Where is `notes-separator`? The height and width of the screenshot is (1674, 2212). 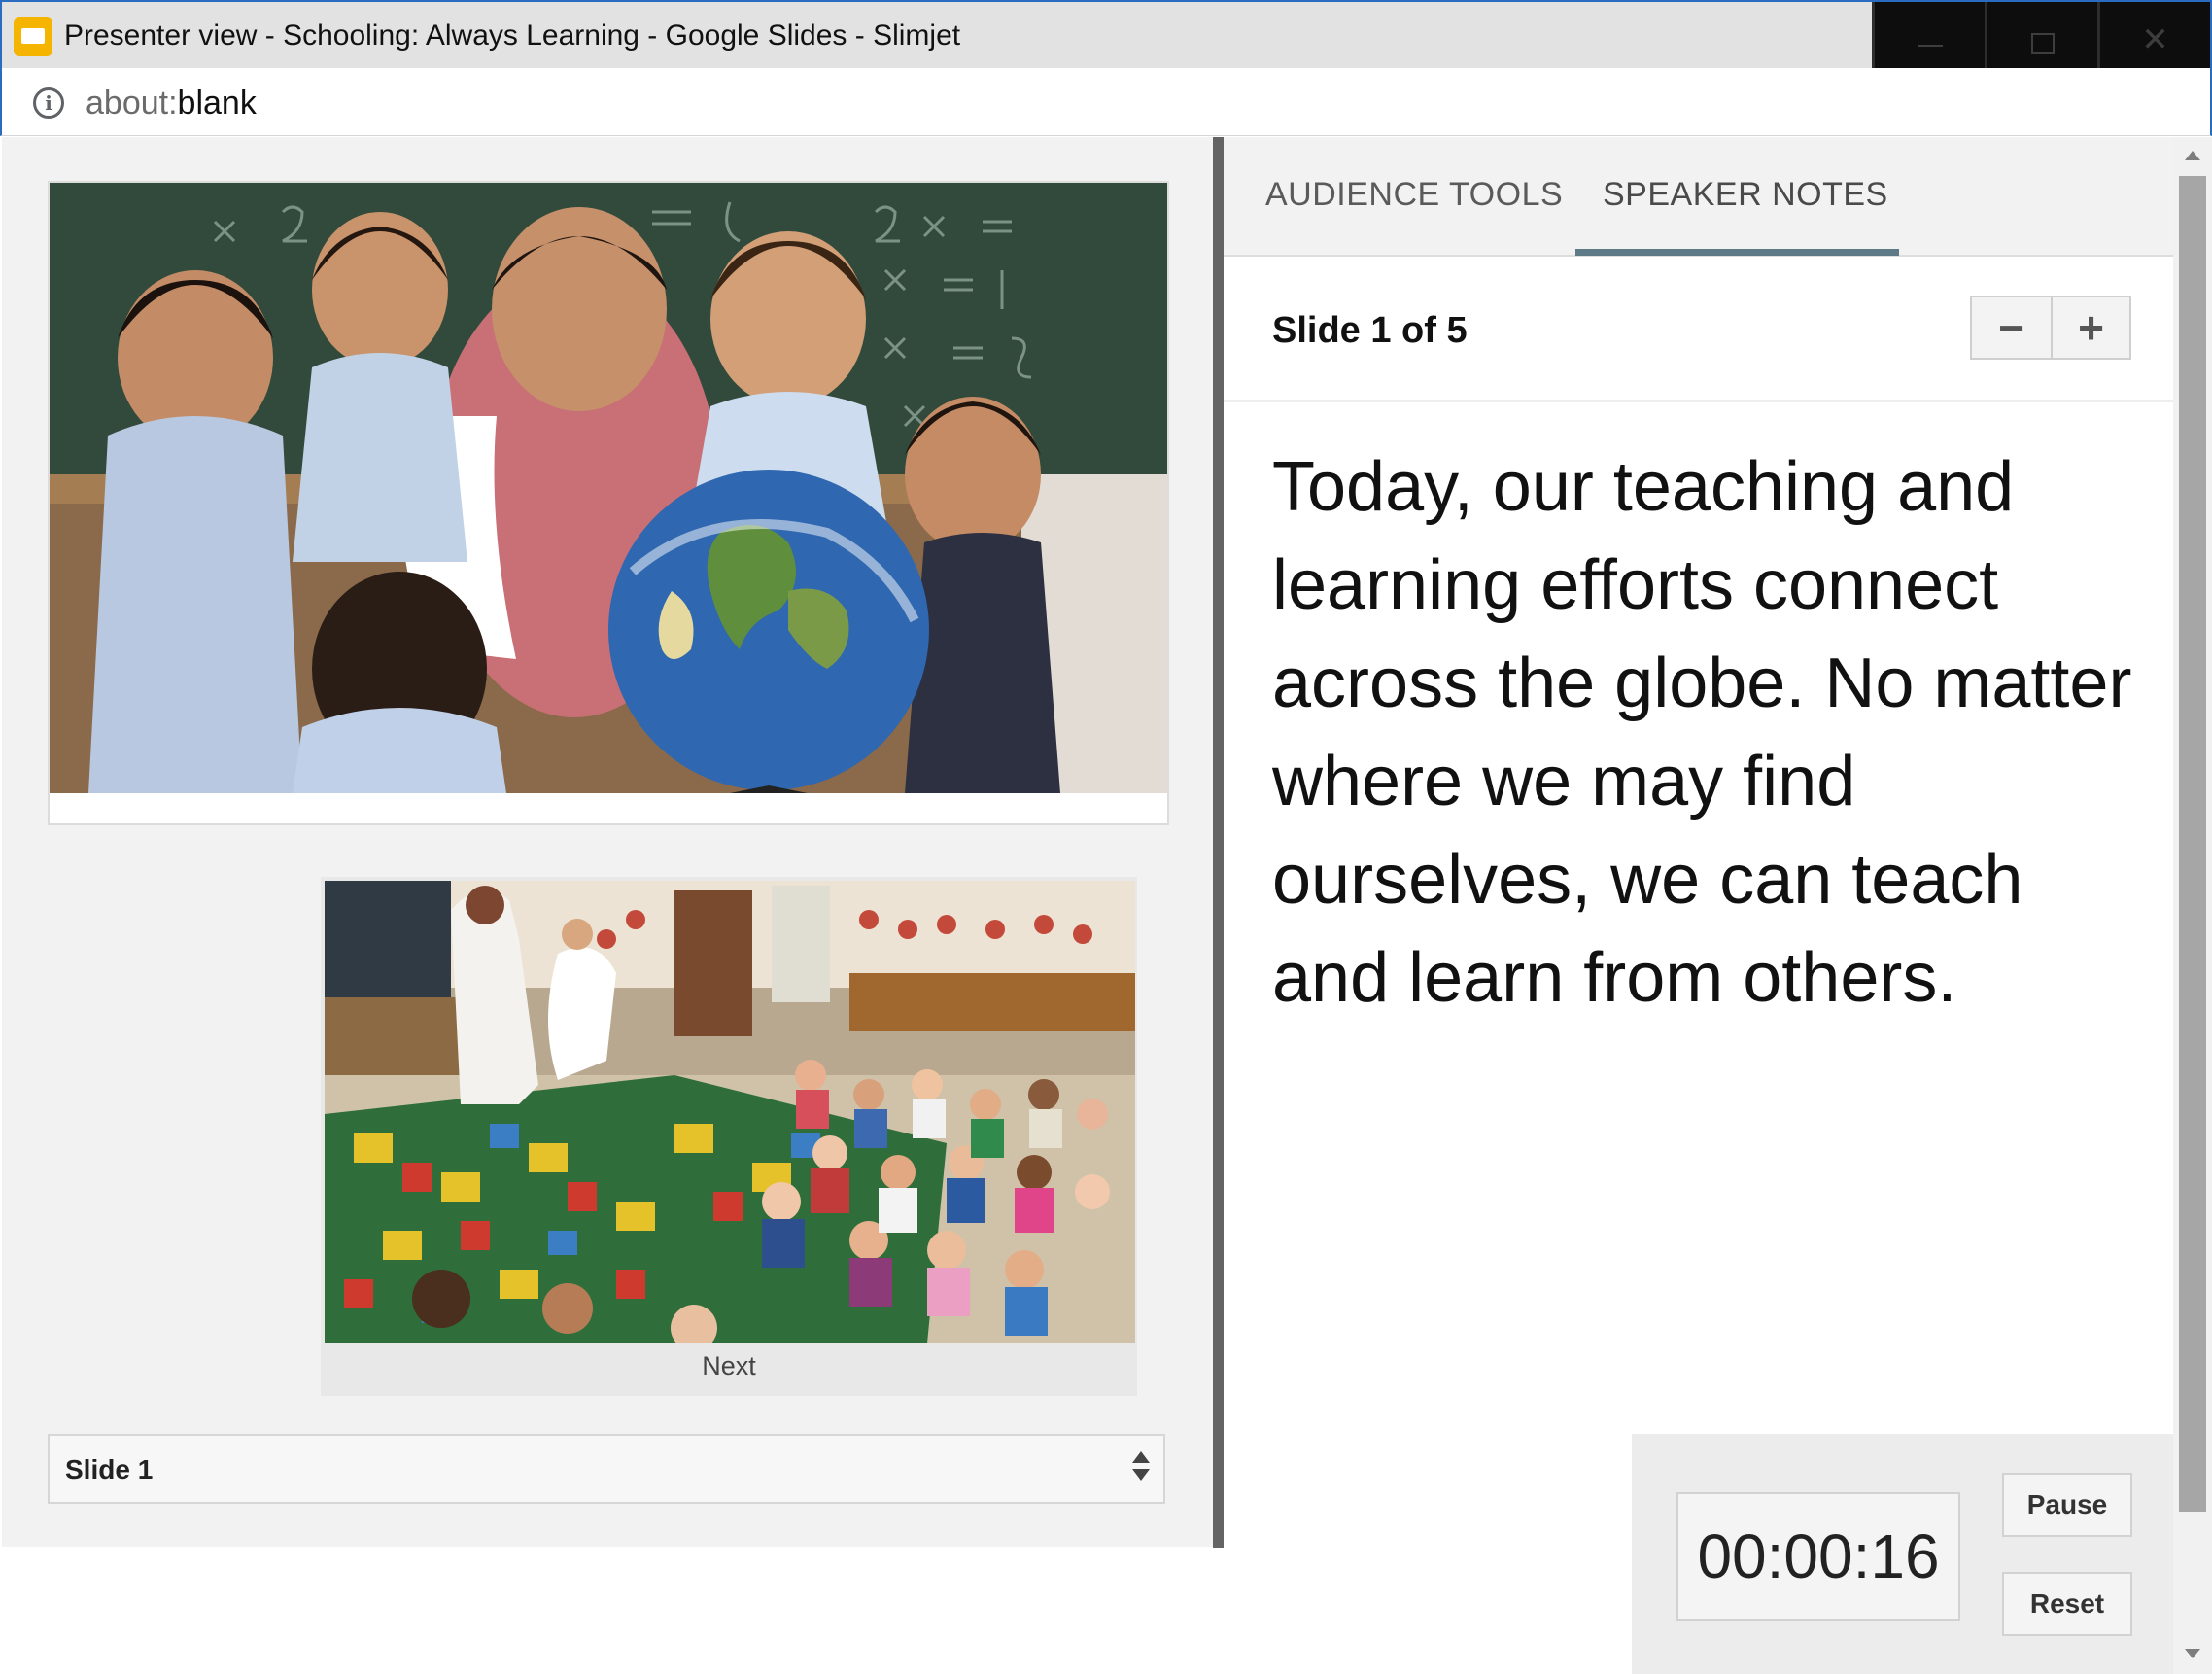
notes-separator is located at coordinates (1698, 401).